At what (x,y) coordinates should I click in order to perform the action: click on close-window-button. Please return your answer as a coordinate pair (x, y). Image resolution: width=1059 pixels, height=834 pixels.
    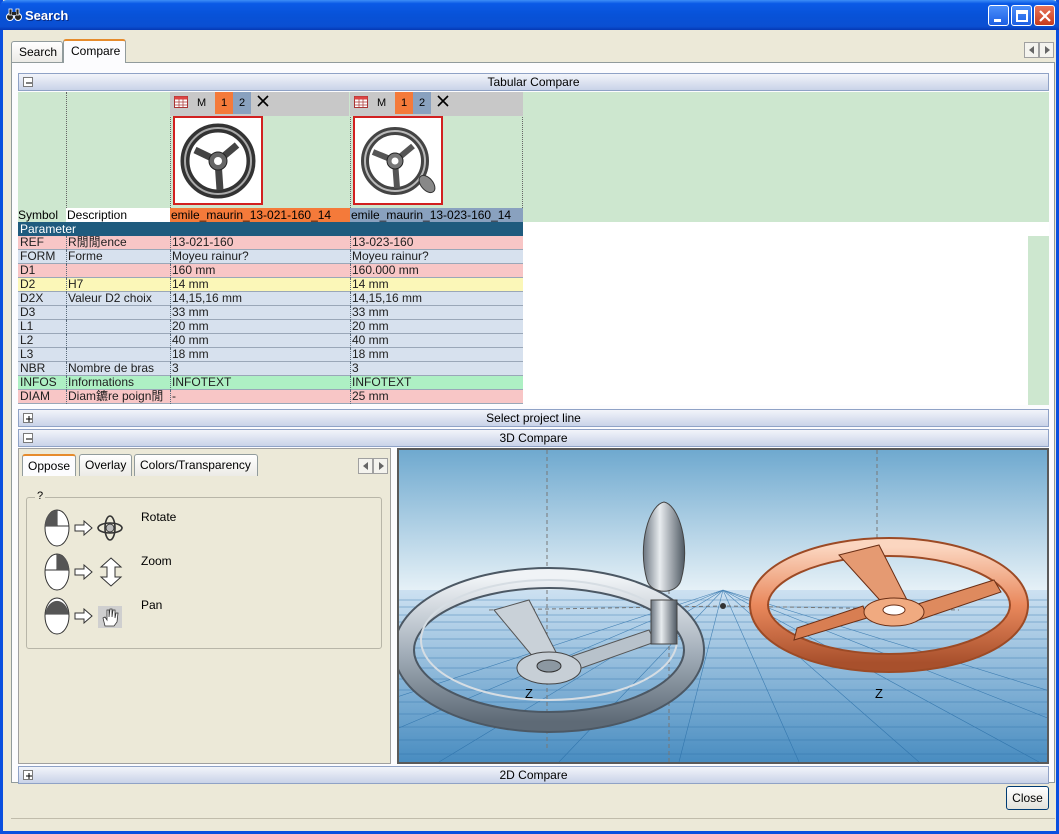
    Looking at the image, I should click on (1044, 15).